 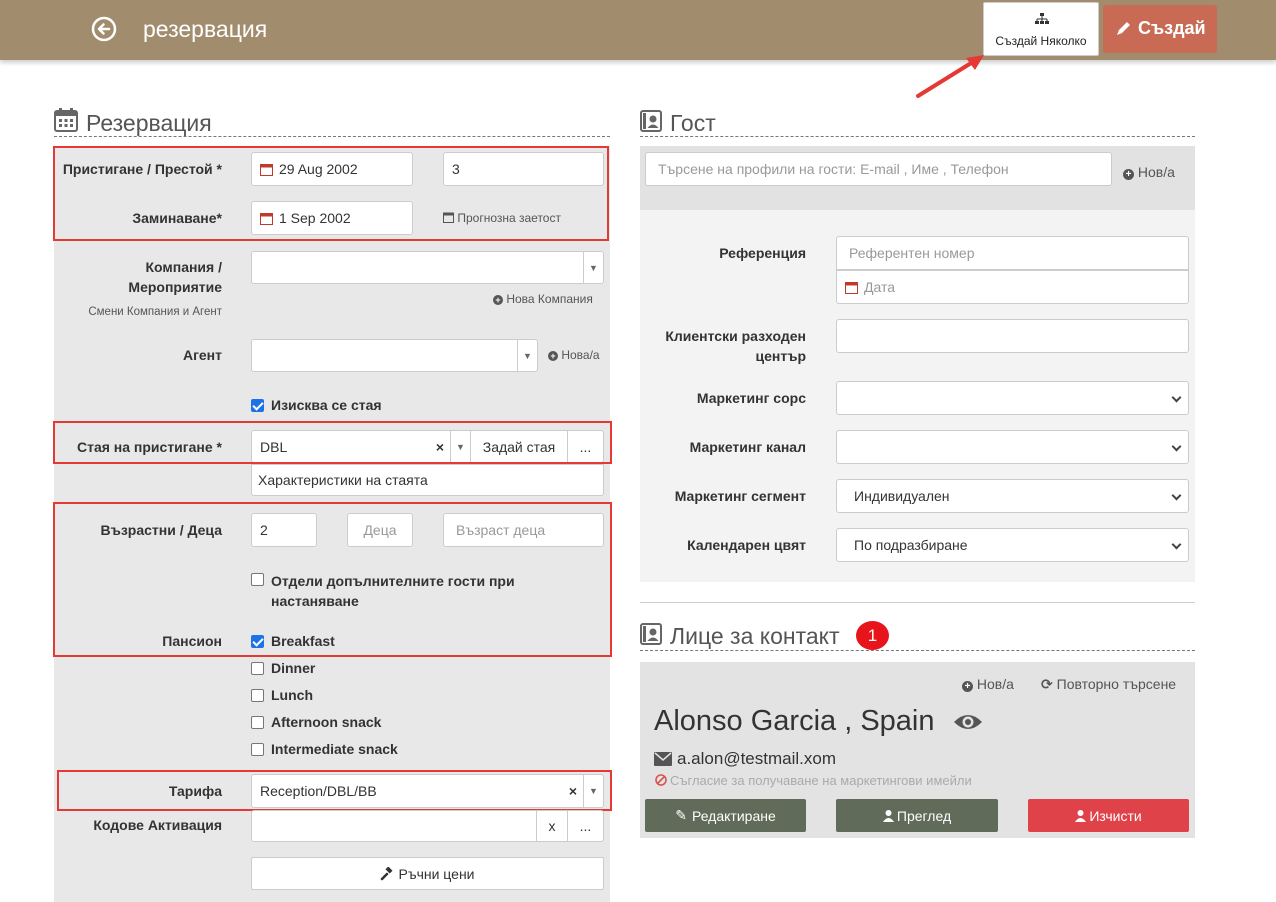 I want to click on room-features-value: Характеристики на стаята, so click(x=343, y=480).